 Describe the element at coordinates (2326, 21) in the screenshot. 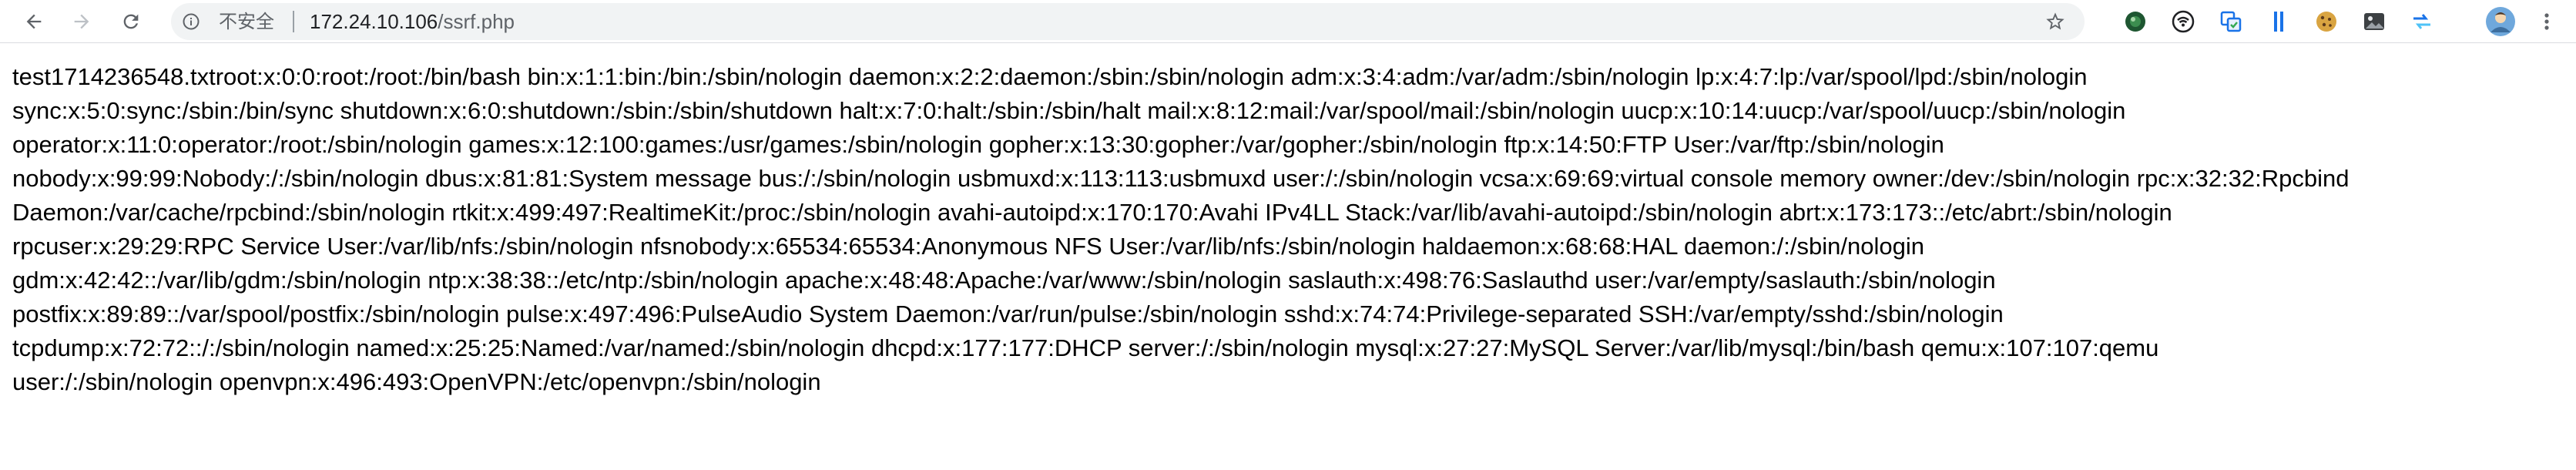

I see `cookie-extension-icon` at that location.